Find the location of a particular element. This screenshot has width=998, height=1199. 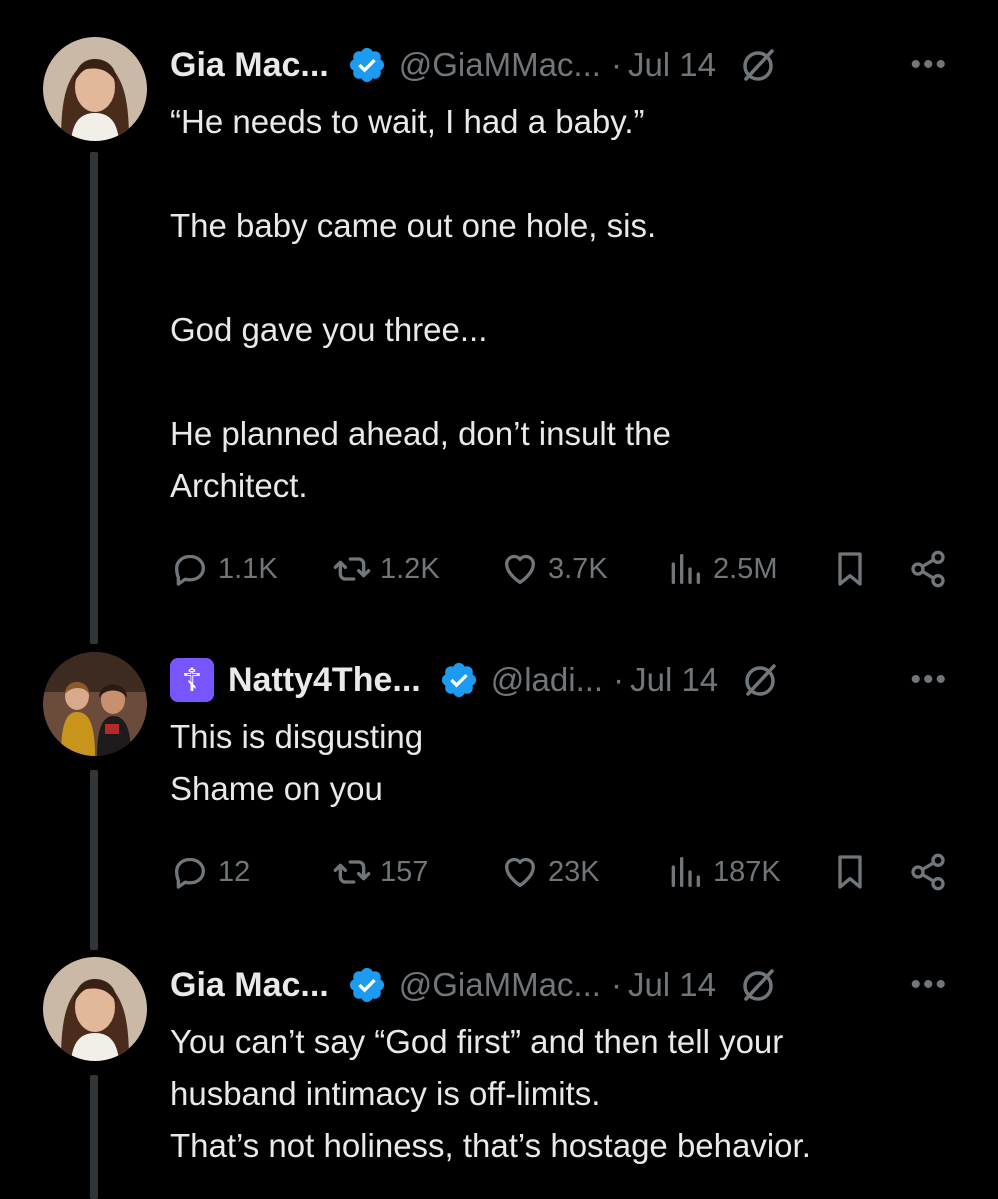

views-count: 187K is located at coordinates (747, 871).